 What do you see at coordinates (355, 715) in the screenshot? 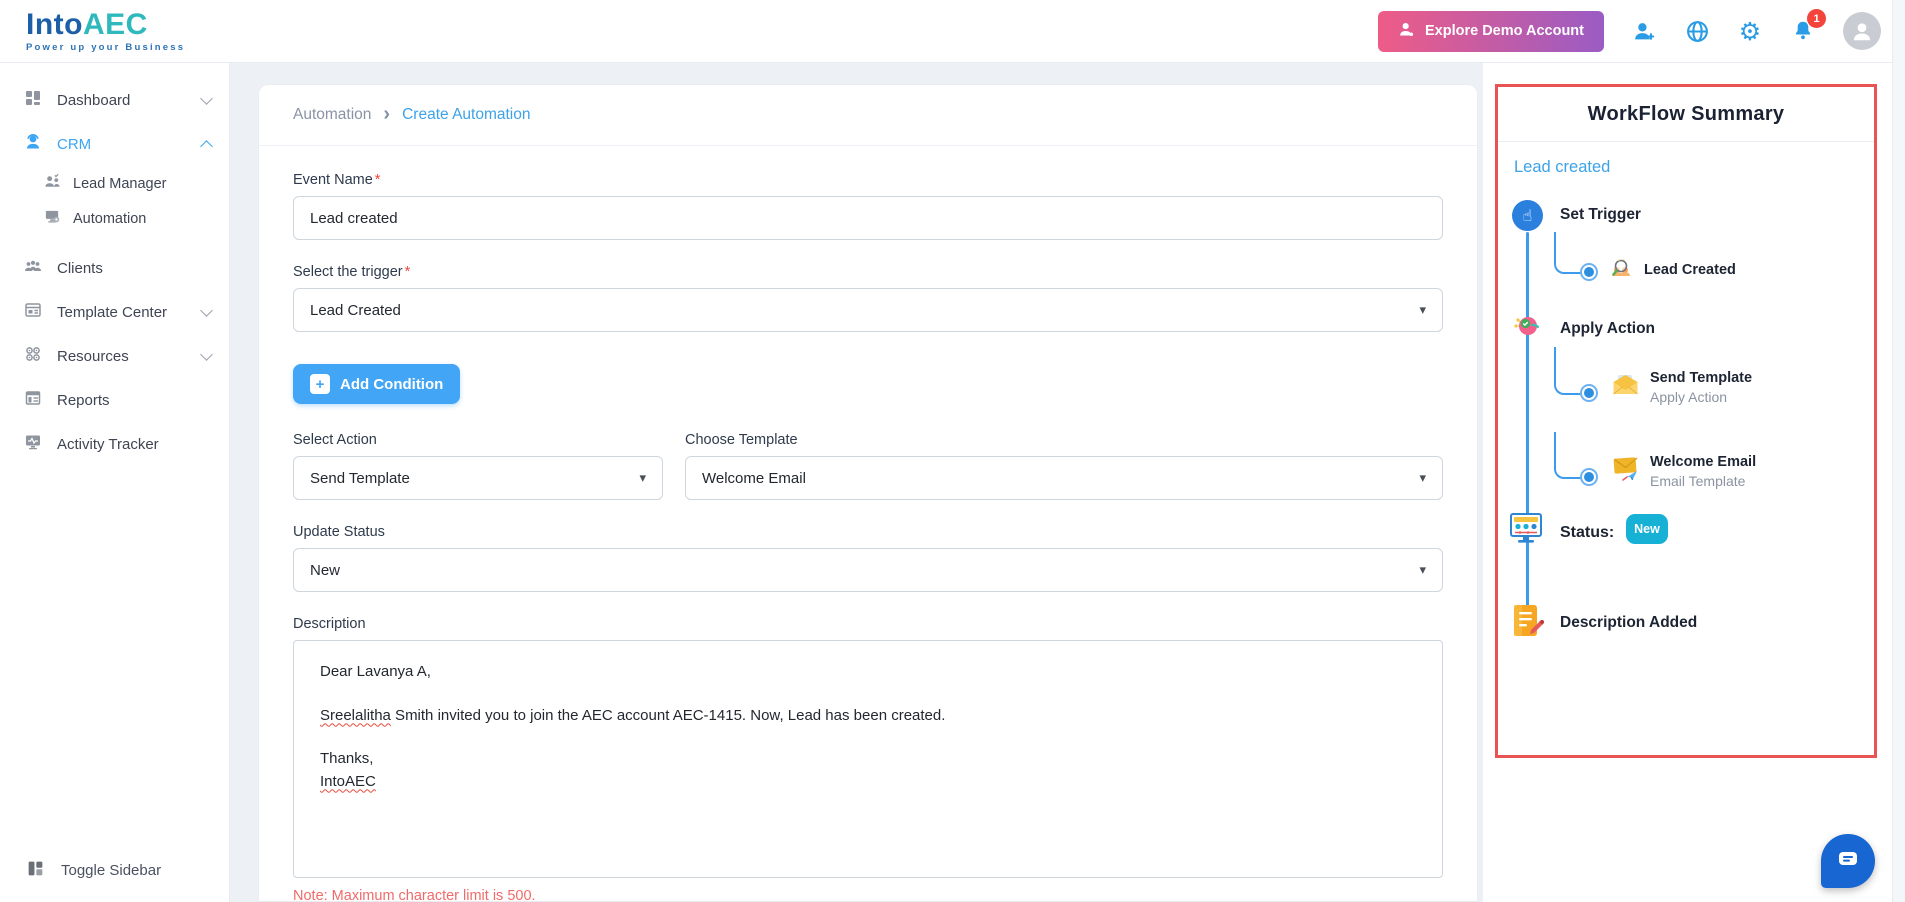
I see `misspelled-word: Sreelalitha` at bounding box center [355, 715].